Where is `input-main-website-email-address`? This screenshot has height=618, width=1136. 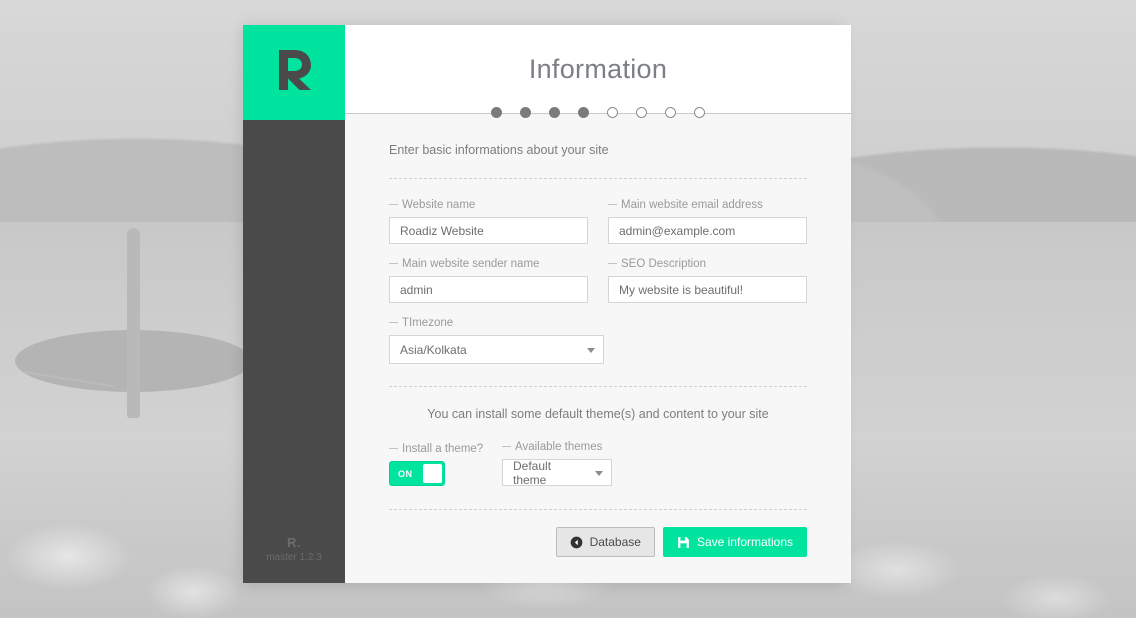 input-main-website-email-address is located at coordinates (707, 230).